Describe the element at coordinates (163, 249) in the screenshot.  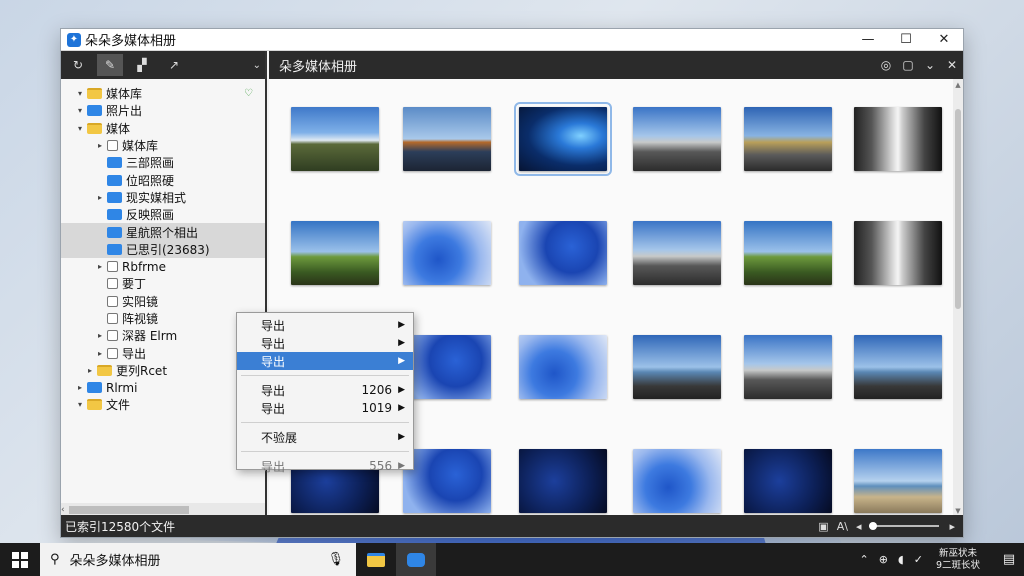
I see `tree-item: 已思引(23683)` at that location.